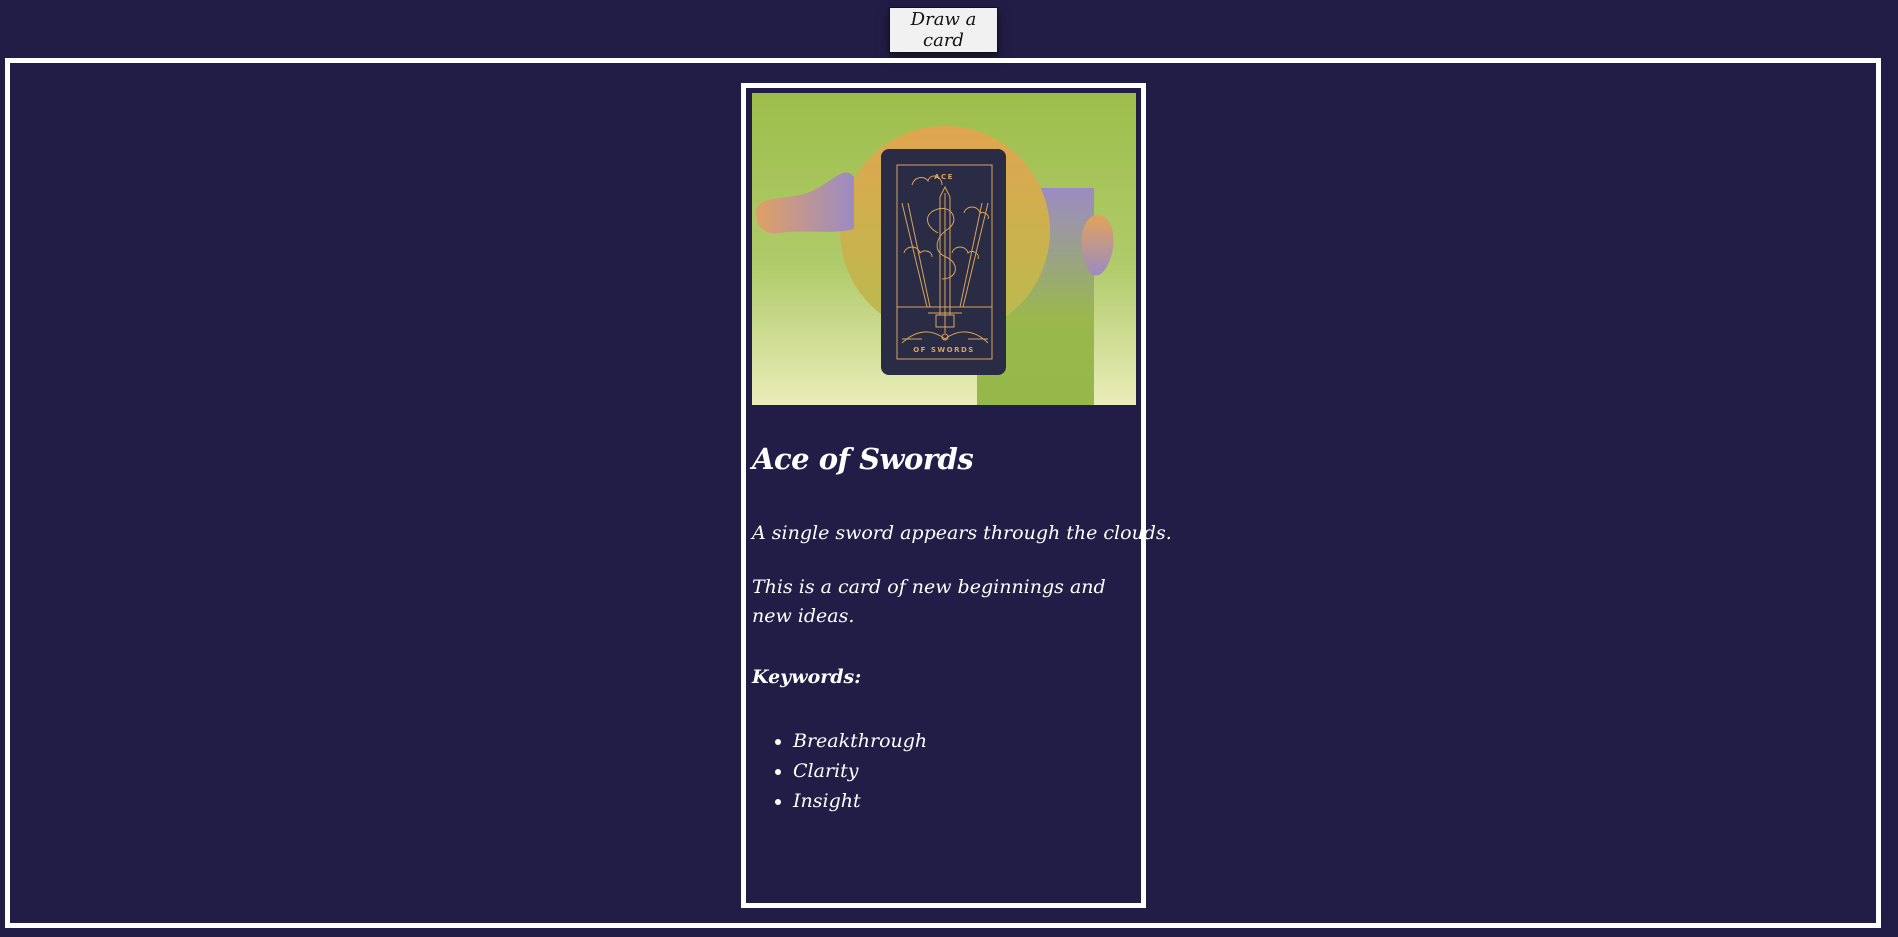 Image resolution: width=1898 pixels, height=937 pixels. Describe the element at coordinates (944, 350) in the screenshot. I see `card-image-bottom-text: OF SWORDS` at that location.